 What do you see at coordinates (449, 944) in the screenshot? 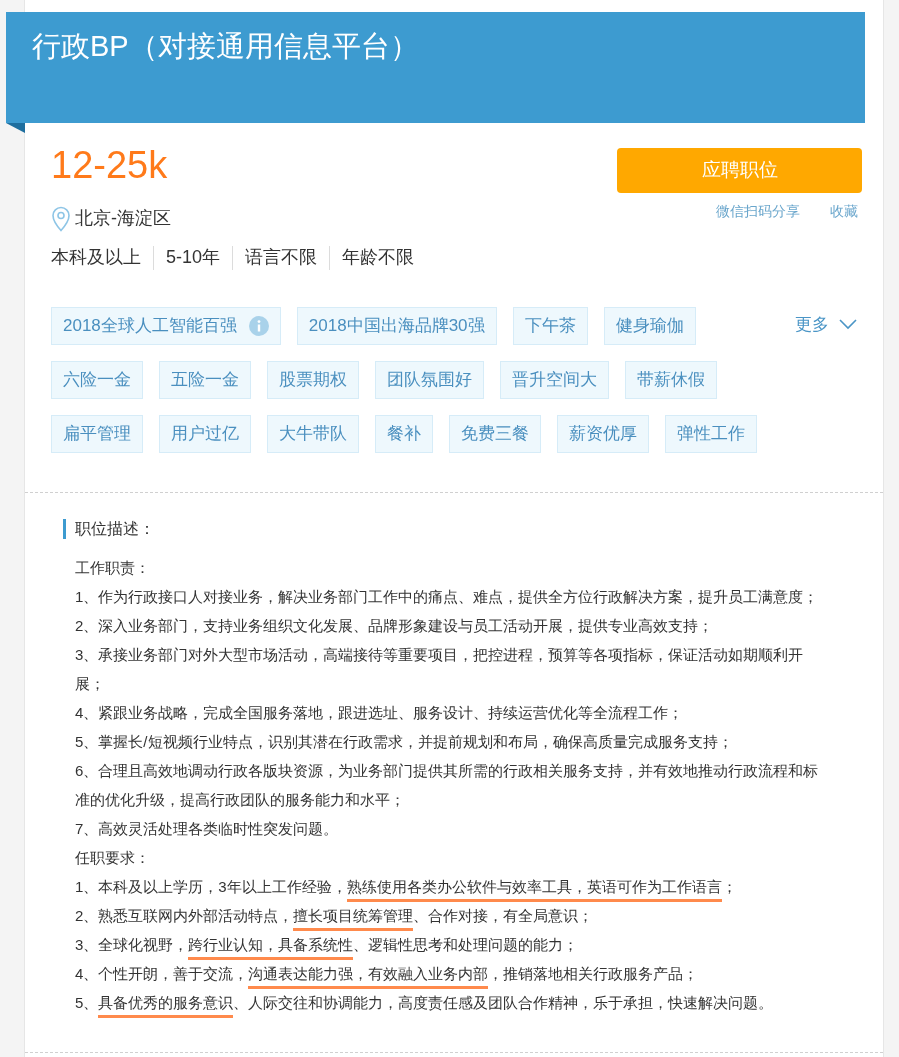
I see `description-line: 3、全球化视野，跨行业认知，具备系统性、逻辑性思考和处理问题的能力；` at bounding box center [449, 944].